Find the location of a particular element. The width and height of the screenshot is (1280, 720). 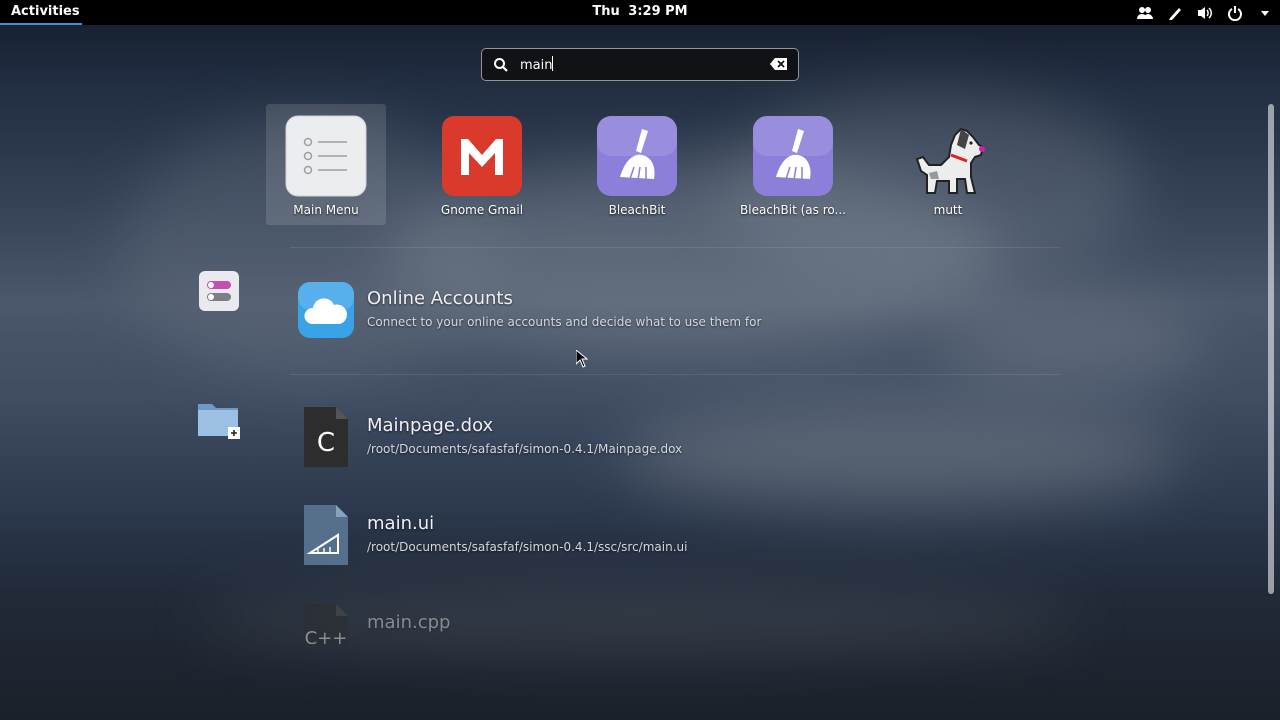

clock: Thu 3:29 PM is located at coordinates (640, 12).